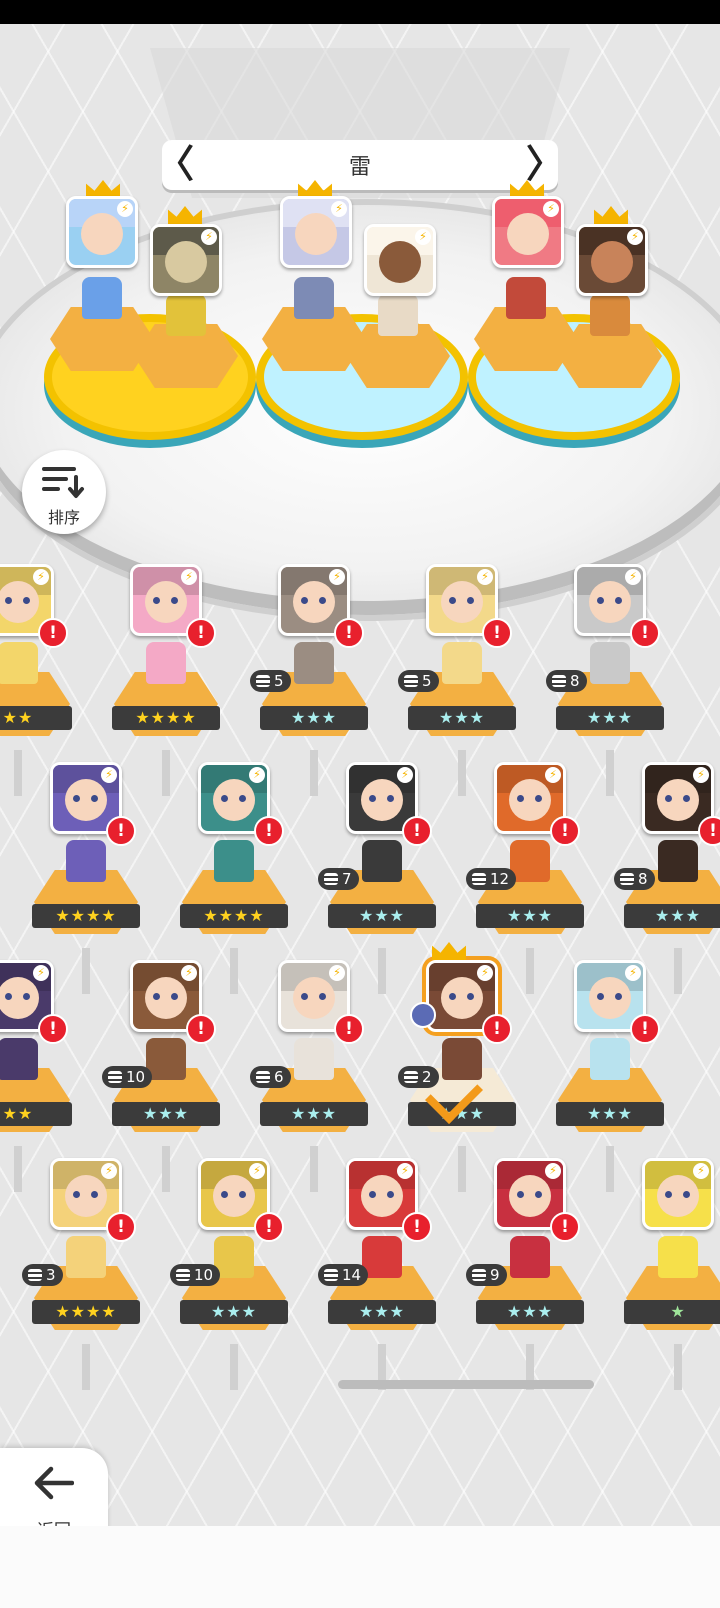 The image size is (720, 1608). I want to click on region-selector: 〈 雷 〉, so click(360, 165).